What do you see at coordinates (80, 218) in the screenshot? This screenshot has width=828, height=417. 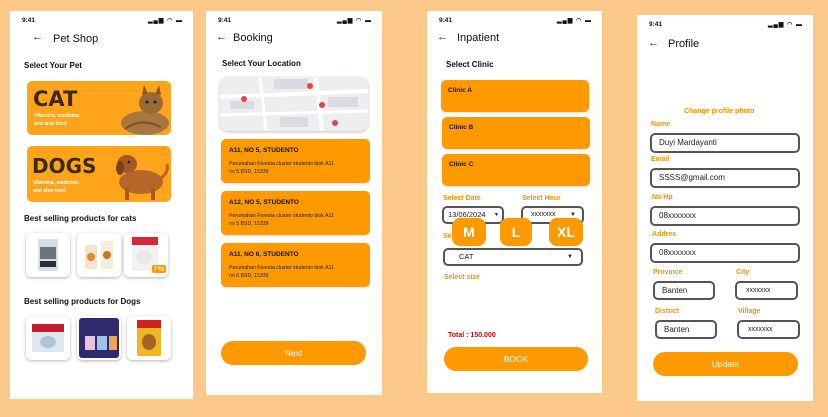 I see `best-cats-heading: Best selling products for cats` at bounding box center [80, 218].